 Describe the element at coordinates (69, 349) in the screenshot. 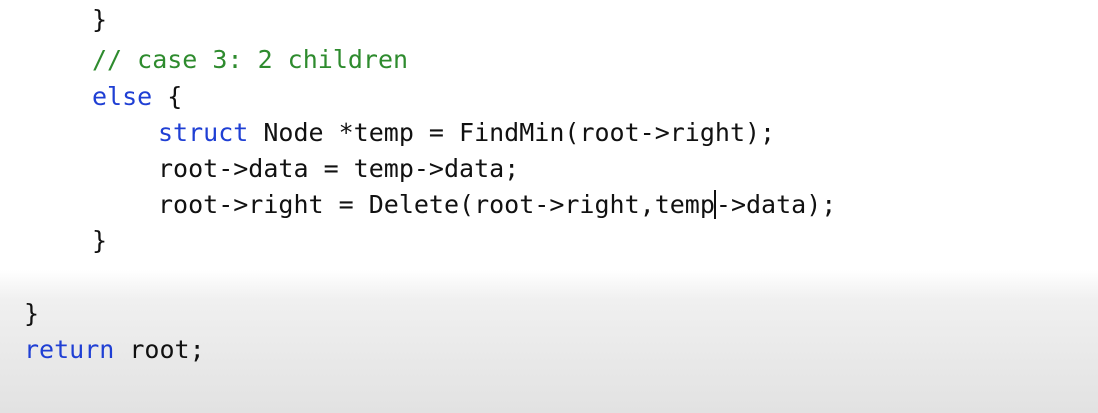

I see `keyword-return: return` at that location.